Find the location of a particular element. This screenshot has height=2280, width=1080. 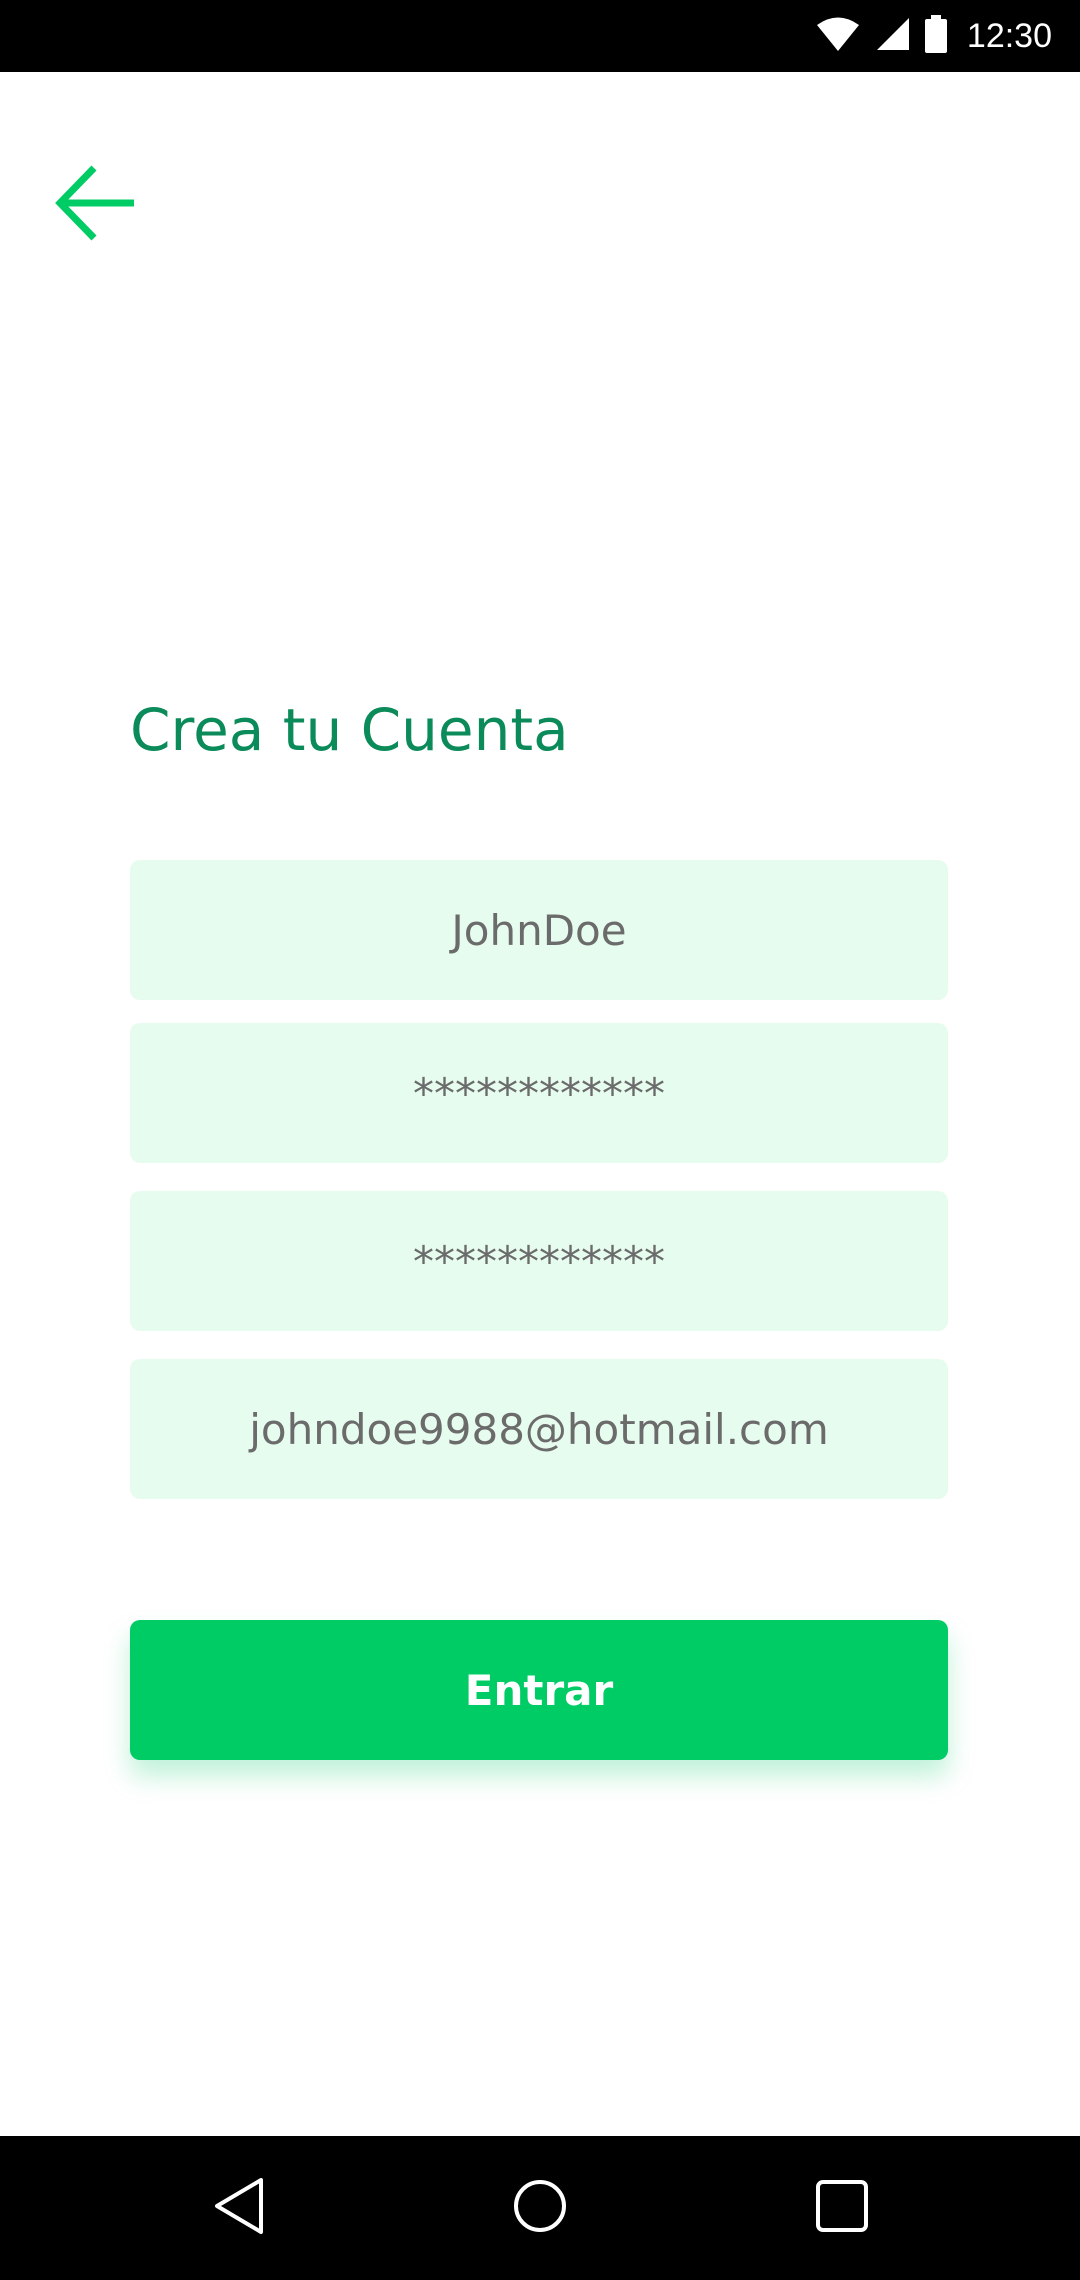

arrow-left-icon is located at coordinates (95, 205).